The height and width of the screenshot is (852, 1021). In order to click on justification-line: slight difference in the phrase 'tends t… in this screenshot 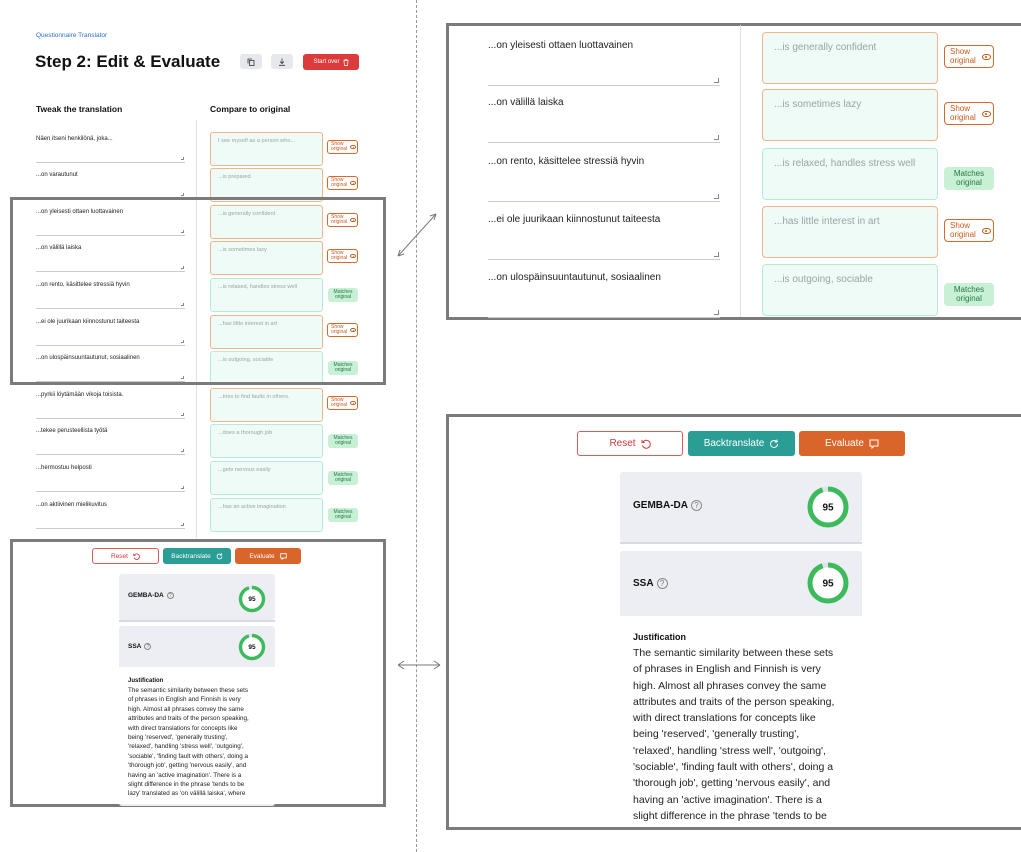, I will do `click(730, 815)`.